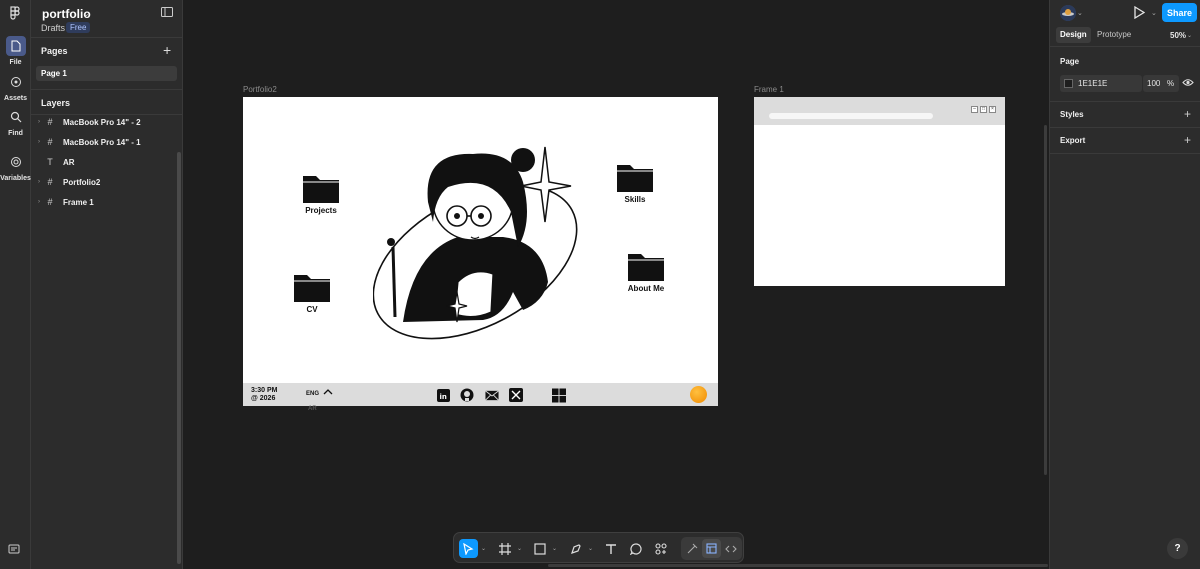  I want to click on linkedin-icon: in, so click(443, 395).